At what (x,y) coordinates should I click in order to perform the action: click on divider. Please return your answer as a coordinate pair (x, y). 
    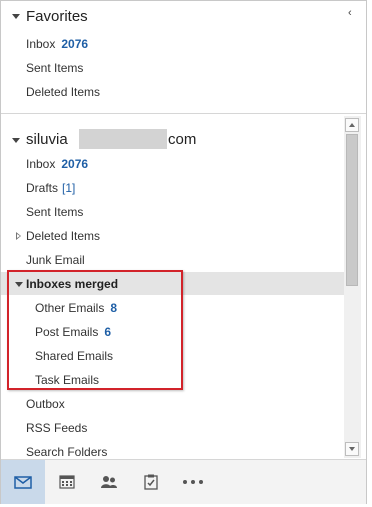
    Looking at the image, I should click on (183, 113).